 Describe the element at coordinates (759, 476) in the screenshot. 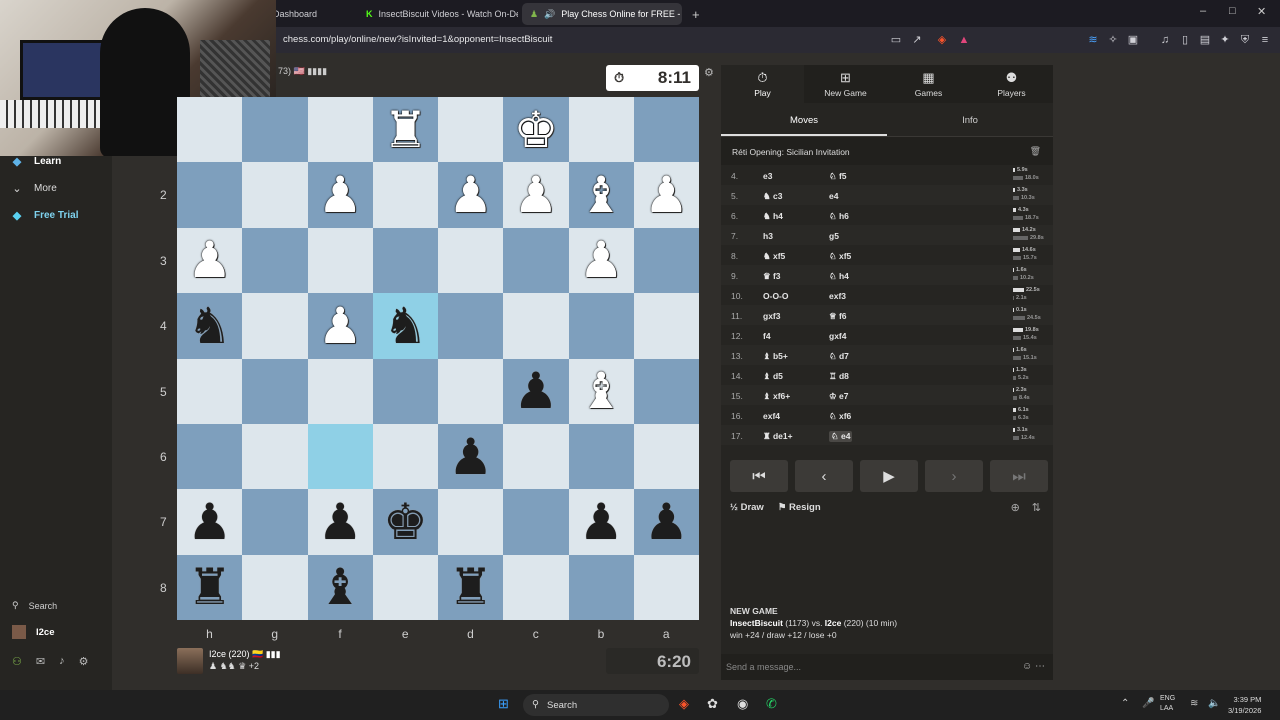

I see `first-move-button: ⏮` at that location.